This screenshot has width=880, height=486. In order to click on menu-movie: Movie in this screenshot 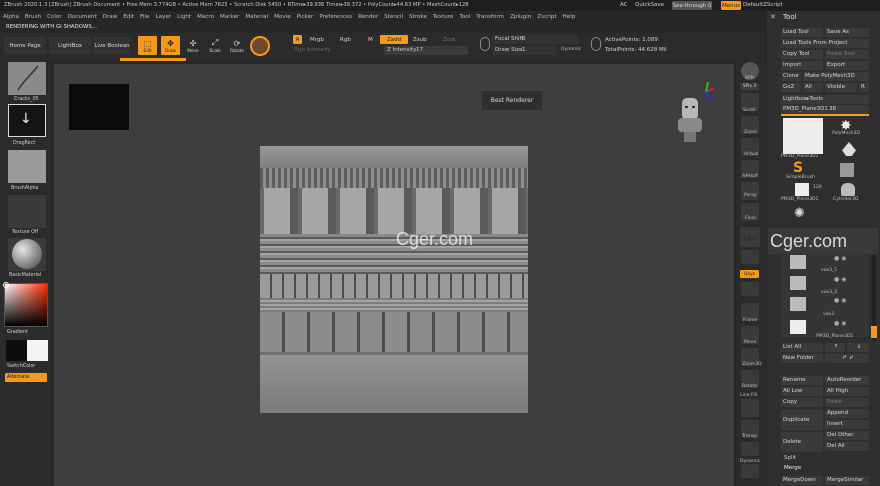, I will do `click(282, 17)`.